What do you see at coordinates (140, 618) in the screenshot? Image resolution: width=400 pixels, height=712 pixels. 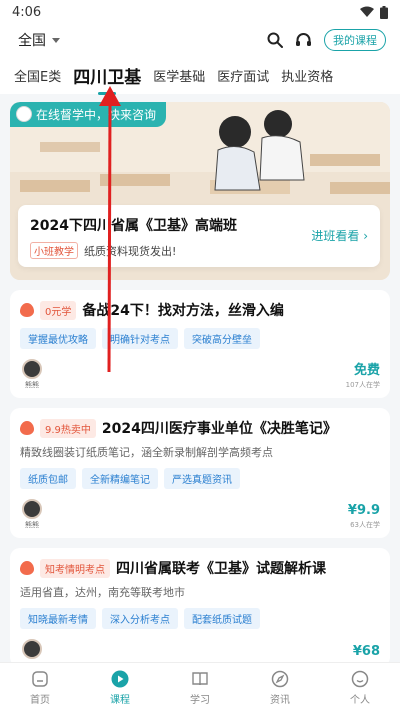 I see `course-tag: 深入分析考点` at bounding box center [140, 618].